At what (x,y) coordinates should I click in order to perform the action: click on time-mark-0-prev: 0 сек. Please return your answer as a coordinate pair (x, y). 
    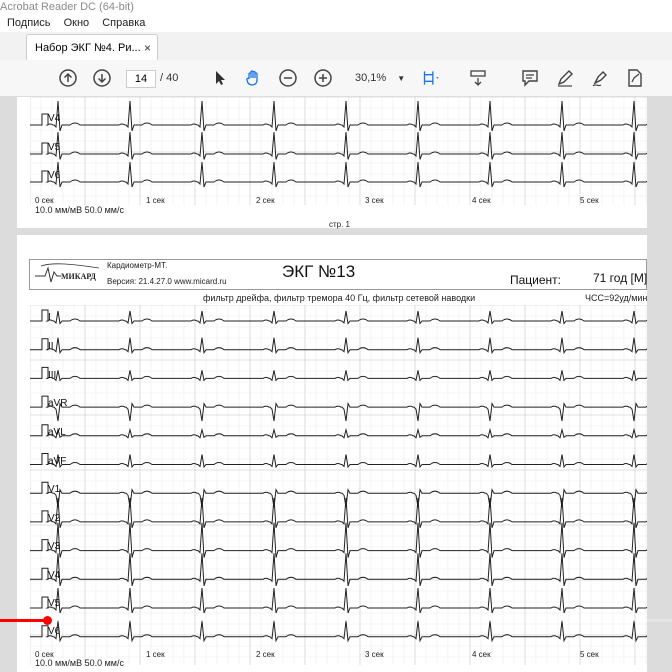
    Looking at the image, I should click on (44, 200).